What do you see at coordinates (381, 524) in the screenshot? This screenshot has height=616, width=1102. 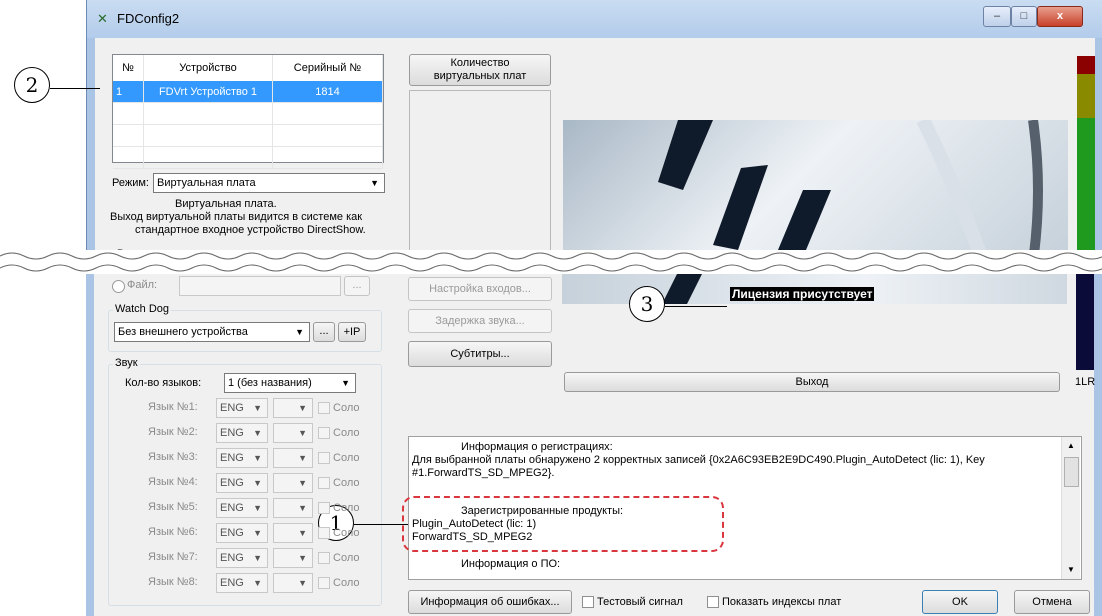 I see `callout-1-leader` at bounding box center [381, 524].